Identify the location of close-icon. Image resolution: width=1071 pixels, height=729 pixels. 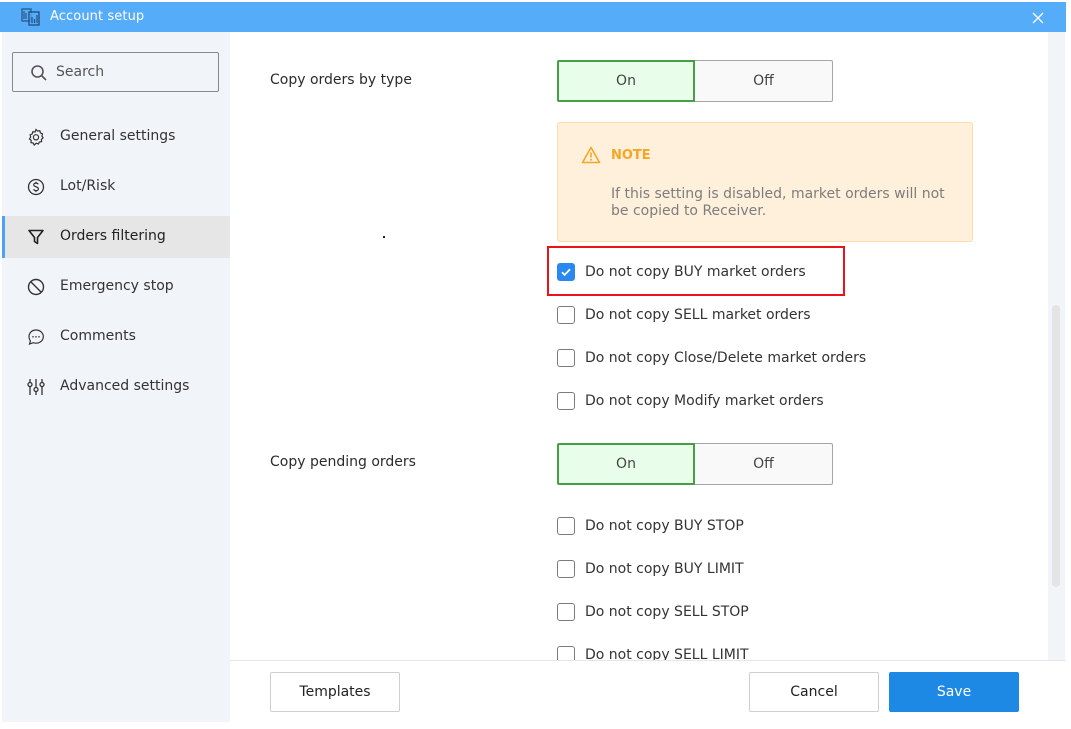
(1038, 18).